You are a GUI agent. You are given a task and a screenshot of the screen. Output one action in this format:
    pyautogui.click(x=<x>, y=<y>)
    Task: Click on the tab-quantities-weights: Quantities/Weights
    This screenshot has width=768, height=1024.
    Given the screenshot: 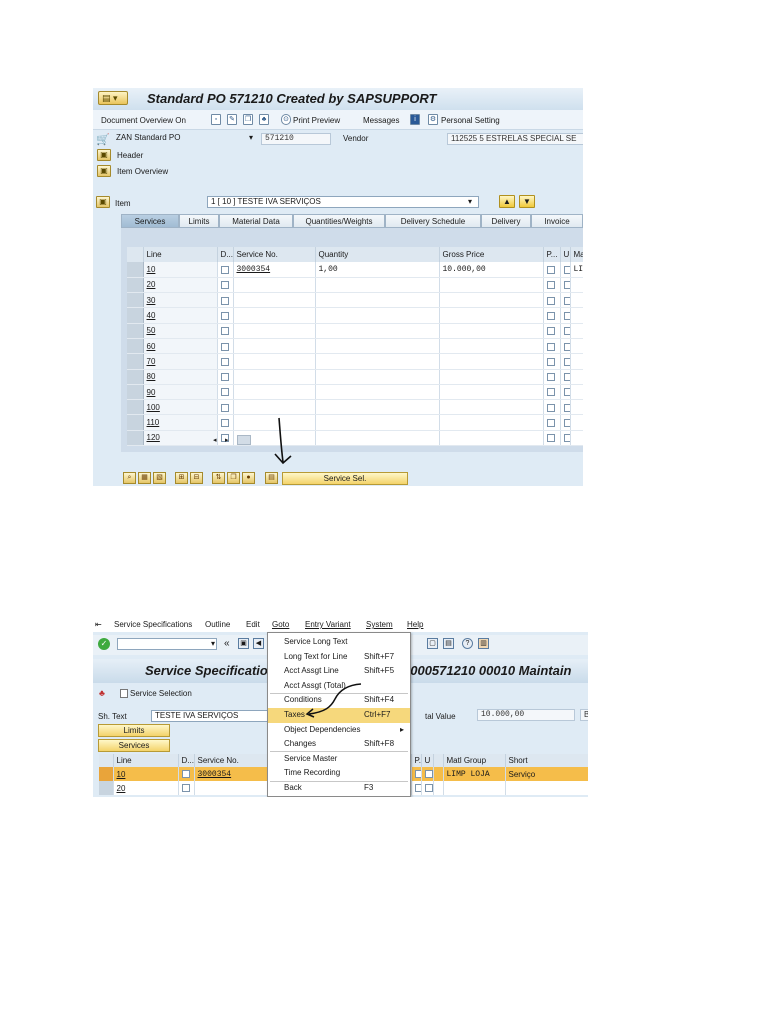 What is the action you would take?
    pyautogui.click(x=339, y=221)
    